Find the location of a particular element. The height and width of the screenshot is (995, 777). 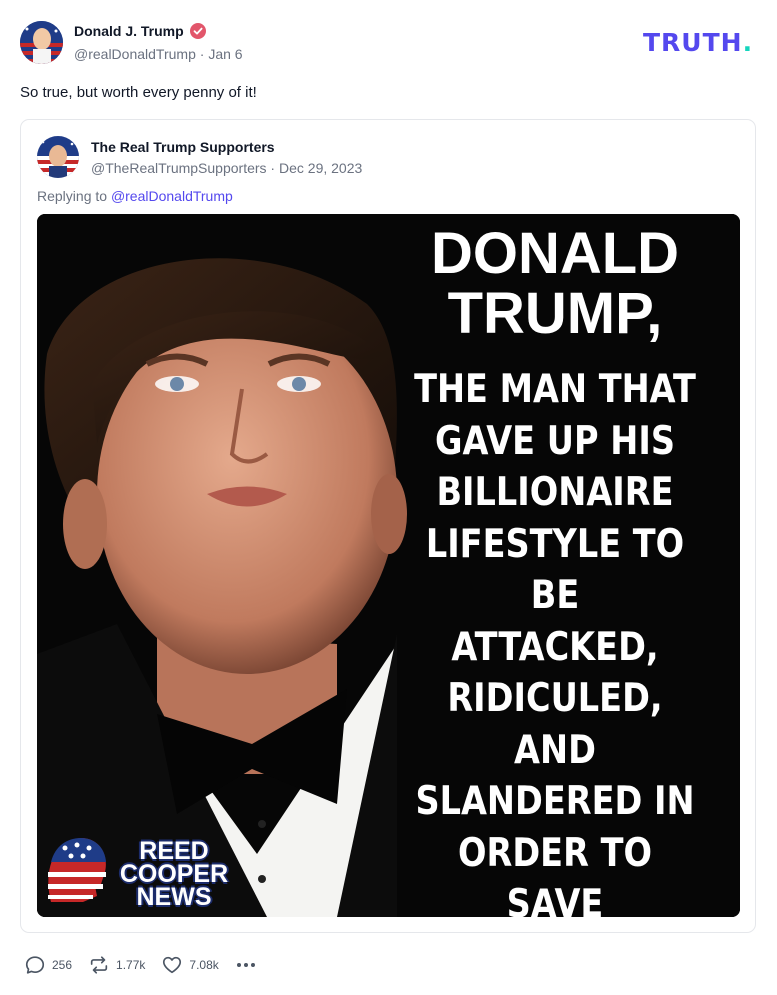

repost-count: 1.77k is located at coordinates (131, 965).